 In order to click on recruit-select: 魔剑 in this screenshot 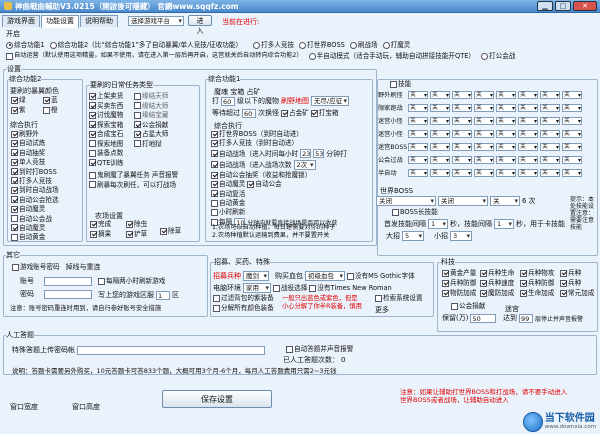, I will do `click(256, 276)`.